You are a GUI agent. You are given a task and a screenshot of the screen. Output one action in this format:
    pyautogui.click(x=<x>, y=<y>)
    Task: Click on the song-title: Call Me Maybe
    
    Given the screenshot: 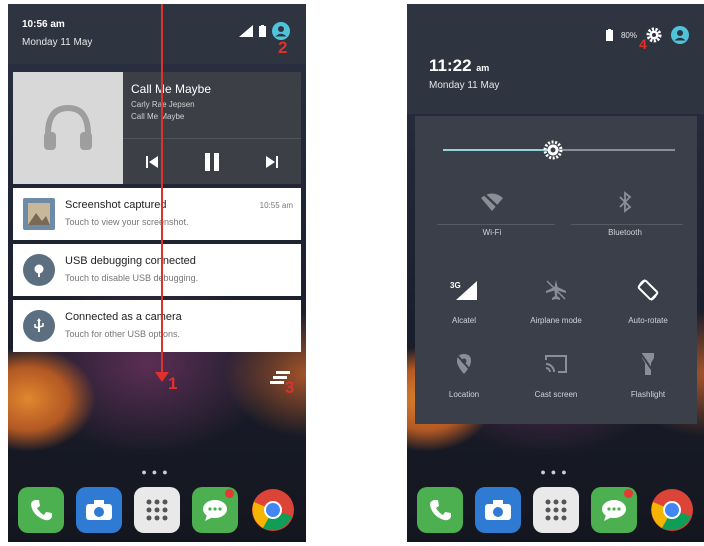 What is the action you would take?
    pyautogui.click(x=171, y=89)
    